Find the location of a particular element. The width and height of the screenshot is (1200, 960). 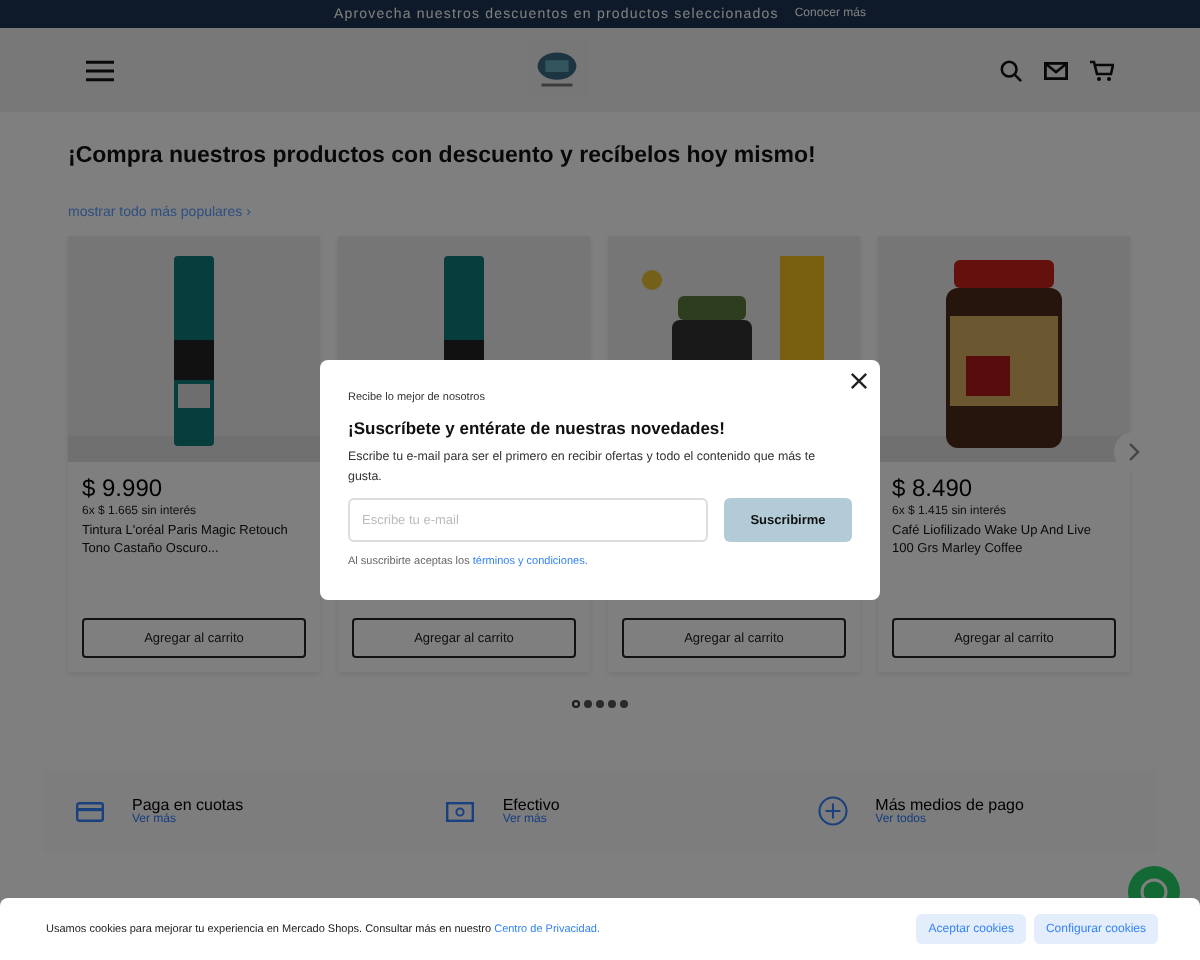

payment-title: Paga en cuotas is located at coordinates (188, 805).